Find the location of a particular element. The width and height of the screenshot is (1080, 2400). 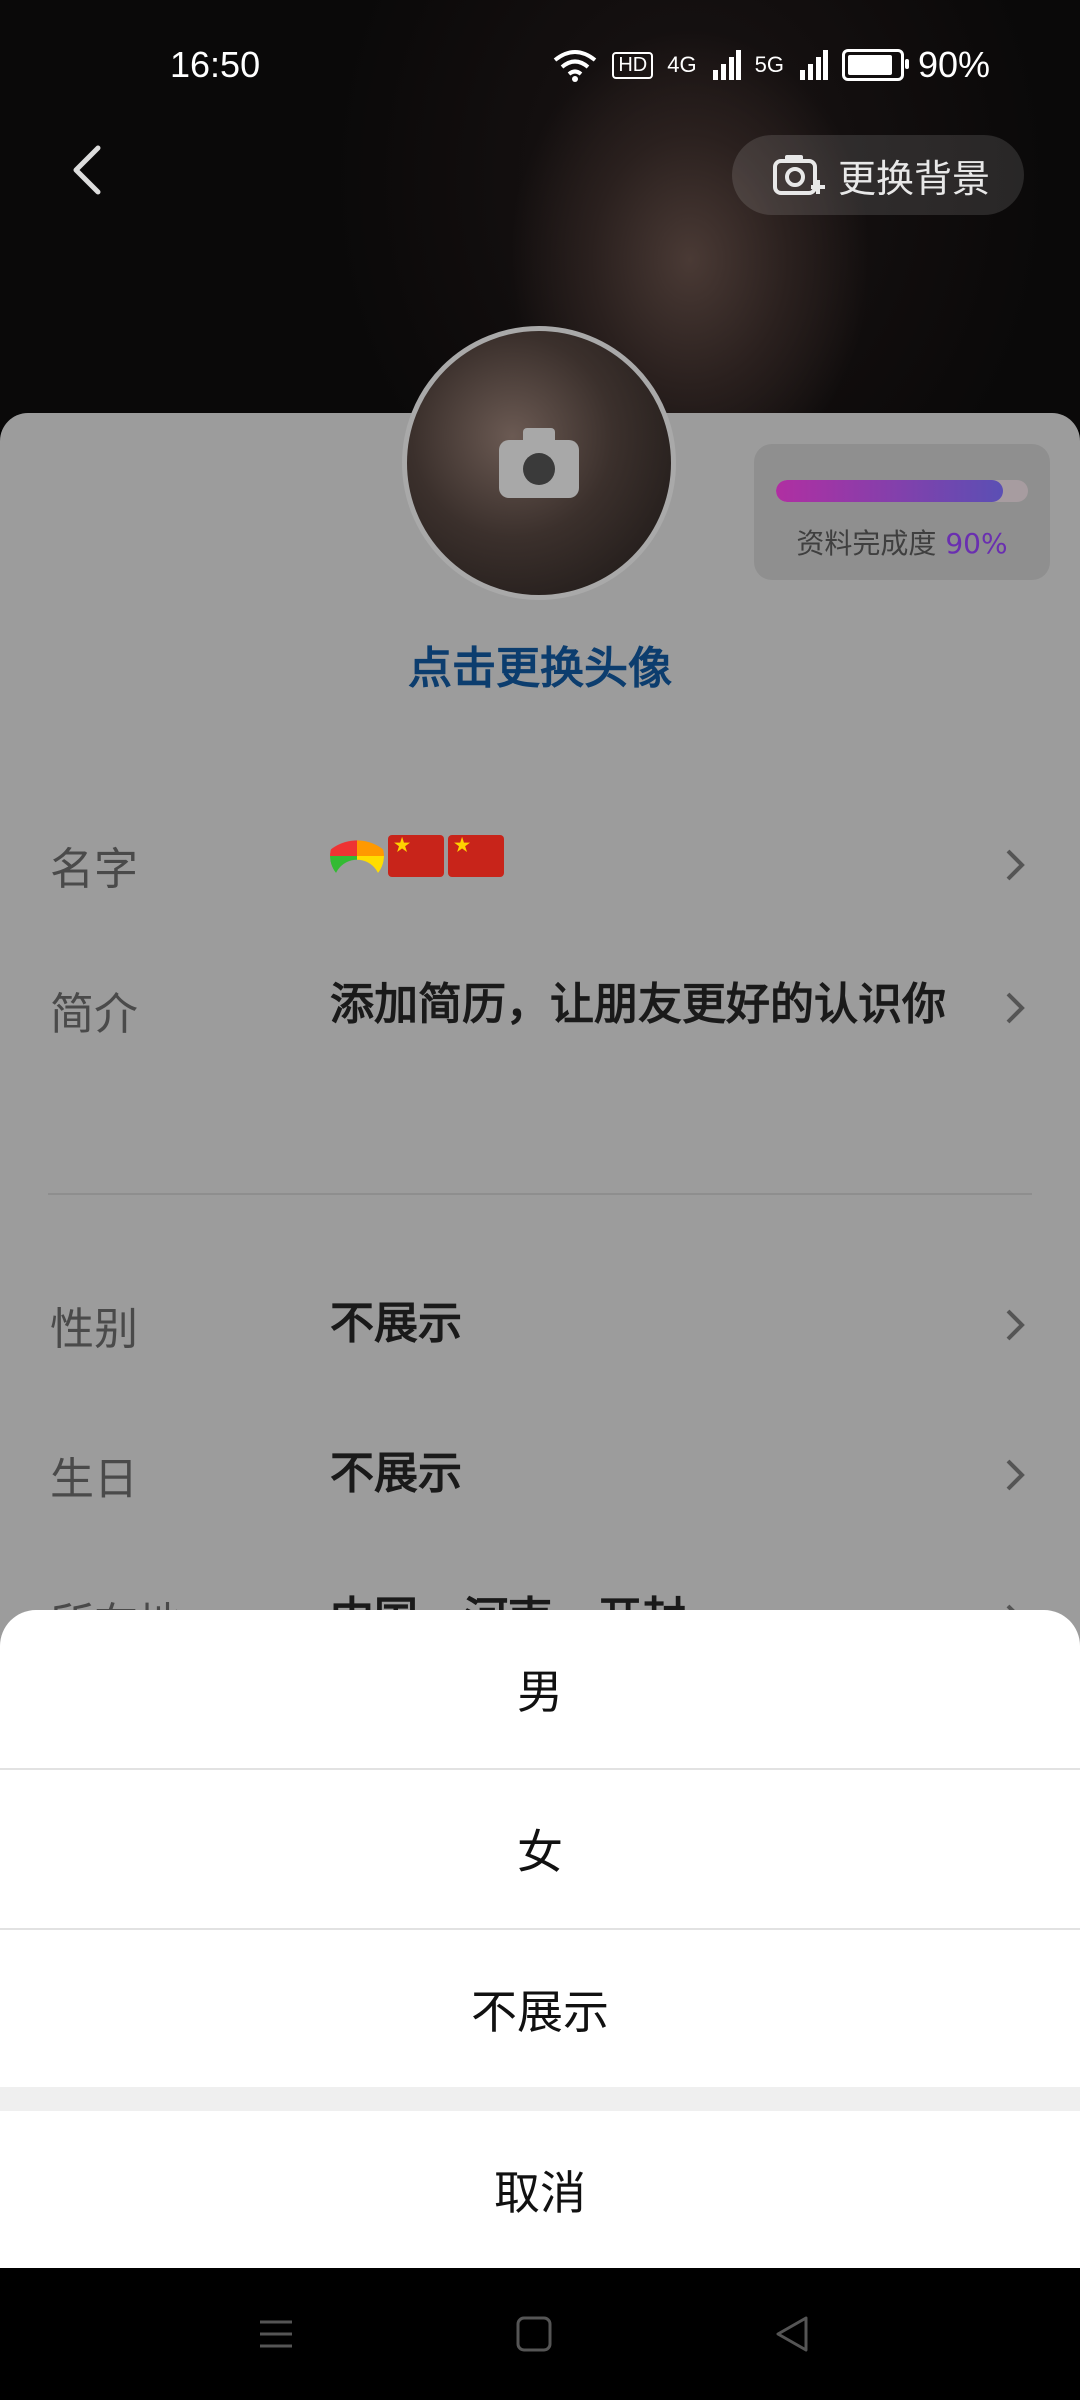

network-5g-icon: 5G is located at coordinates (769, 64).